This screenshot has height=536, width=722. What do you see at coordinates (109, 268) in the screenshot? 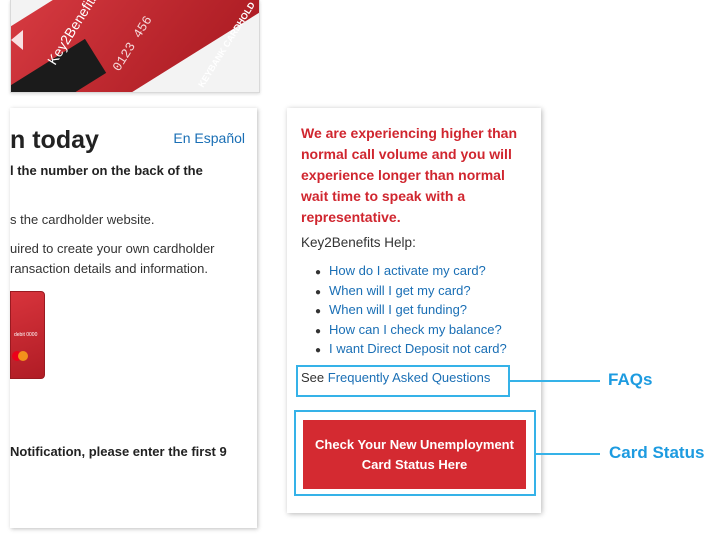
I see `instruction-line-4: ransaction details and information.` at bounding box center [109, 268].